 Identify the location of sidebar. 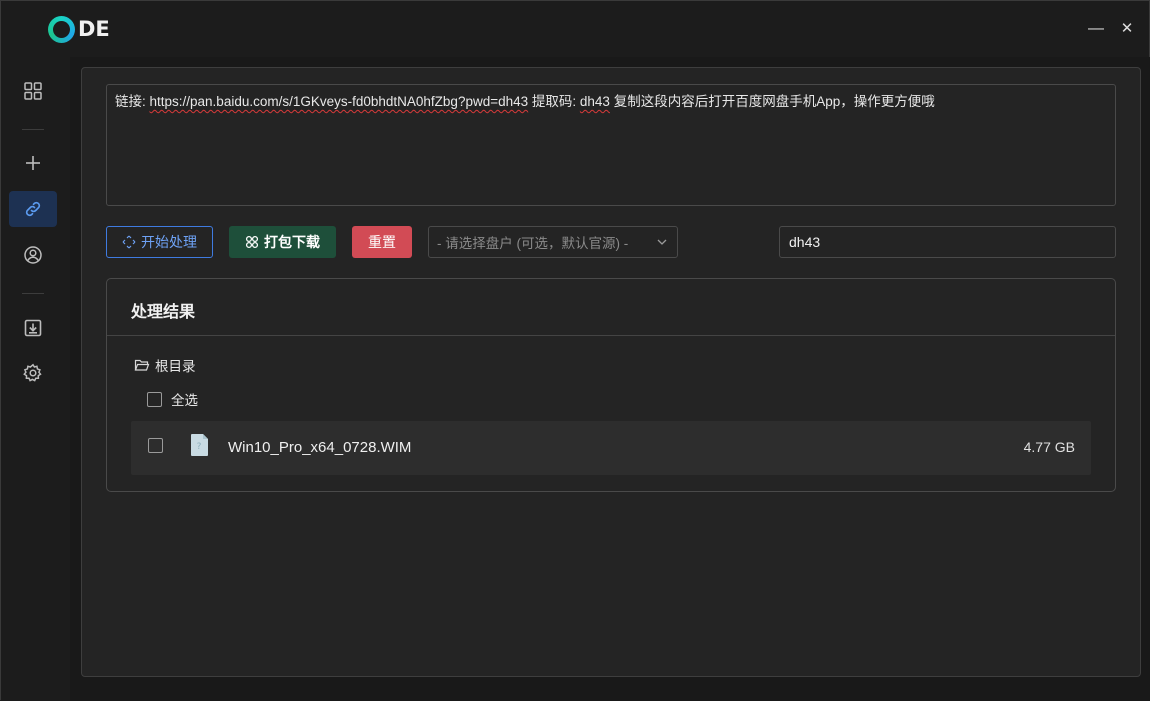
(35, 379).